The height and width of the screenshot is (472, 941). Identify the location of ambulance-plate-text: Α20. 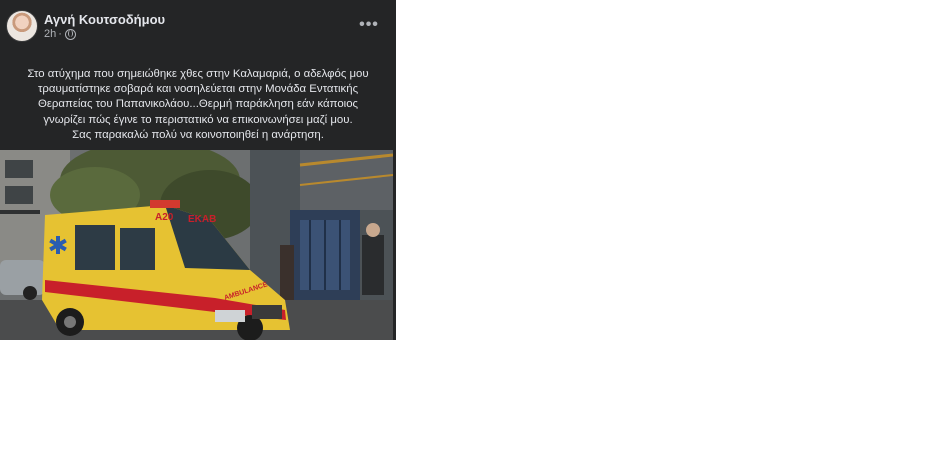
(164, 217).